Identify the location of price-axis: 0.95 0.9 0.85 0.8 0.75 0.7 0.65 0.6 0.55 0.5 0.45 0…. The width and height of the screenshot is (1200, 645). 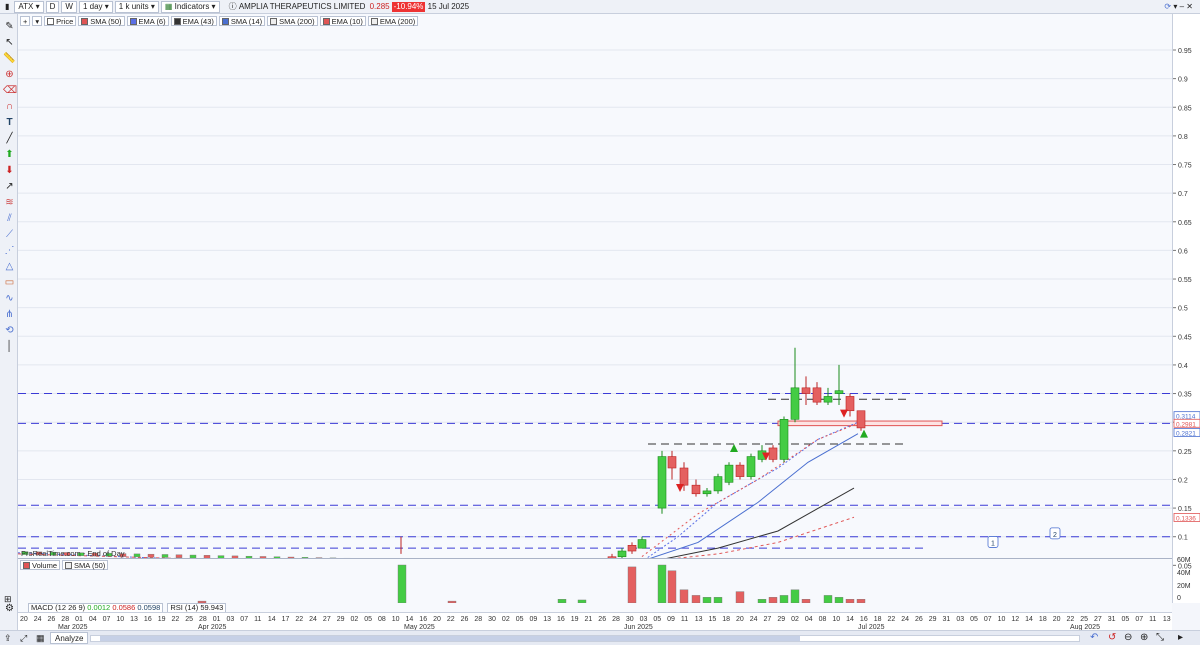
(1186, 308).